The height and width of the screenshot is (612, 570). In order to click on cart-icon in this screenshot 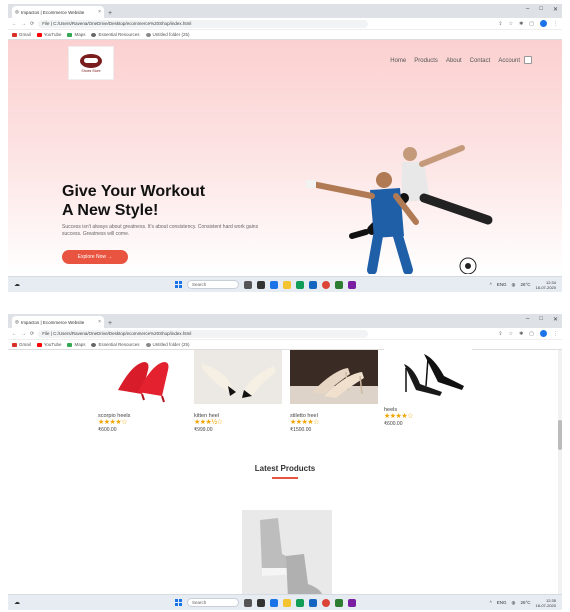, I will do `click(528, 60)`.